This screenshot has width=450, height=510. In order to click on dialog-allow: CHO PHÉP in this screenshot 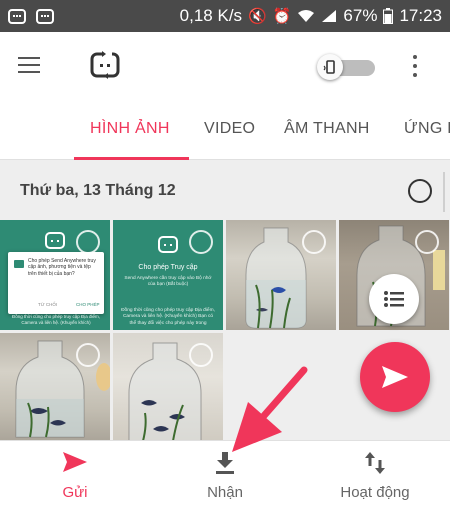, I will do `click(88, 304)`.